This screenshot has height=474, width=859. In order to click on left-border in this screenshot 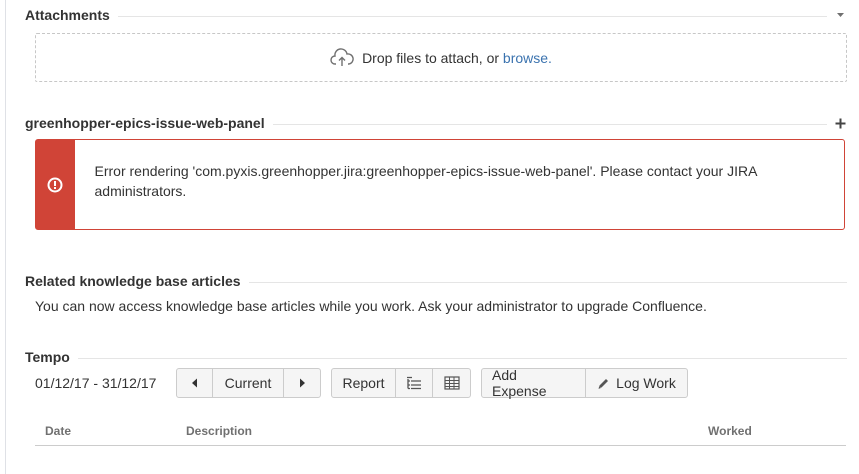, I will do `click(5, 237)`.